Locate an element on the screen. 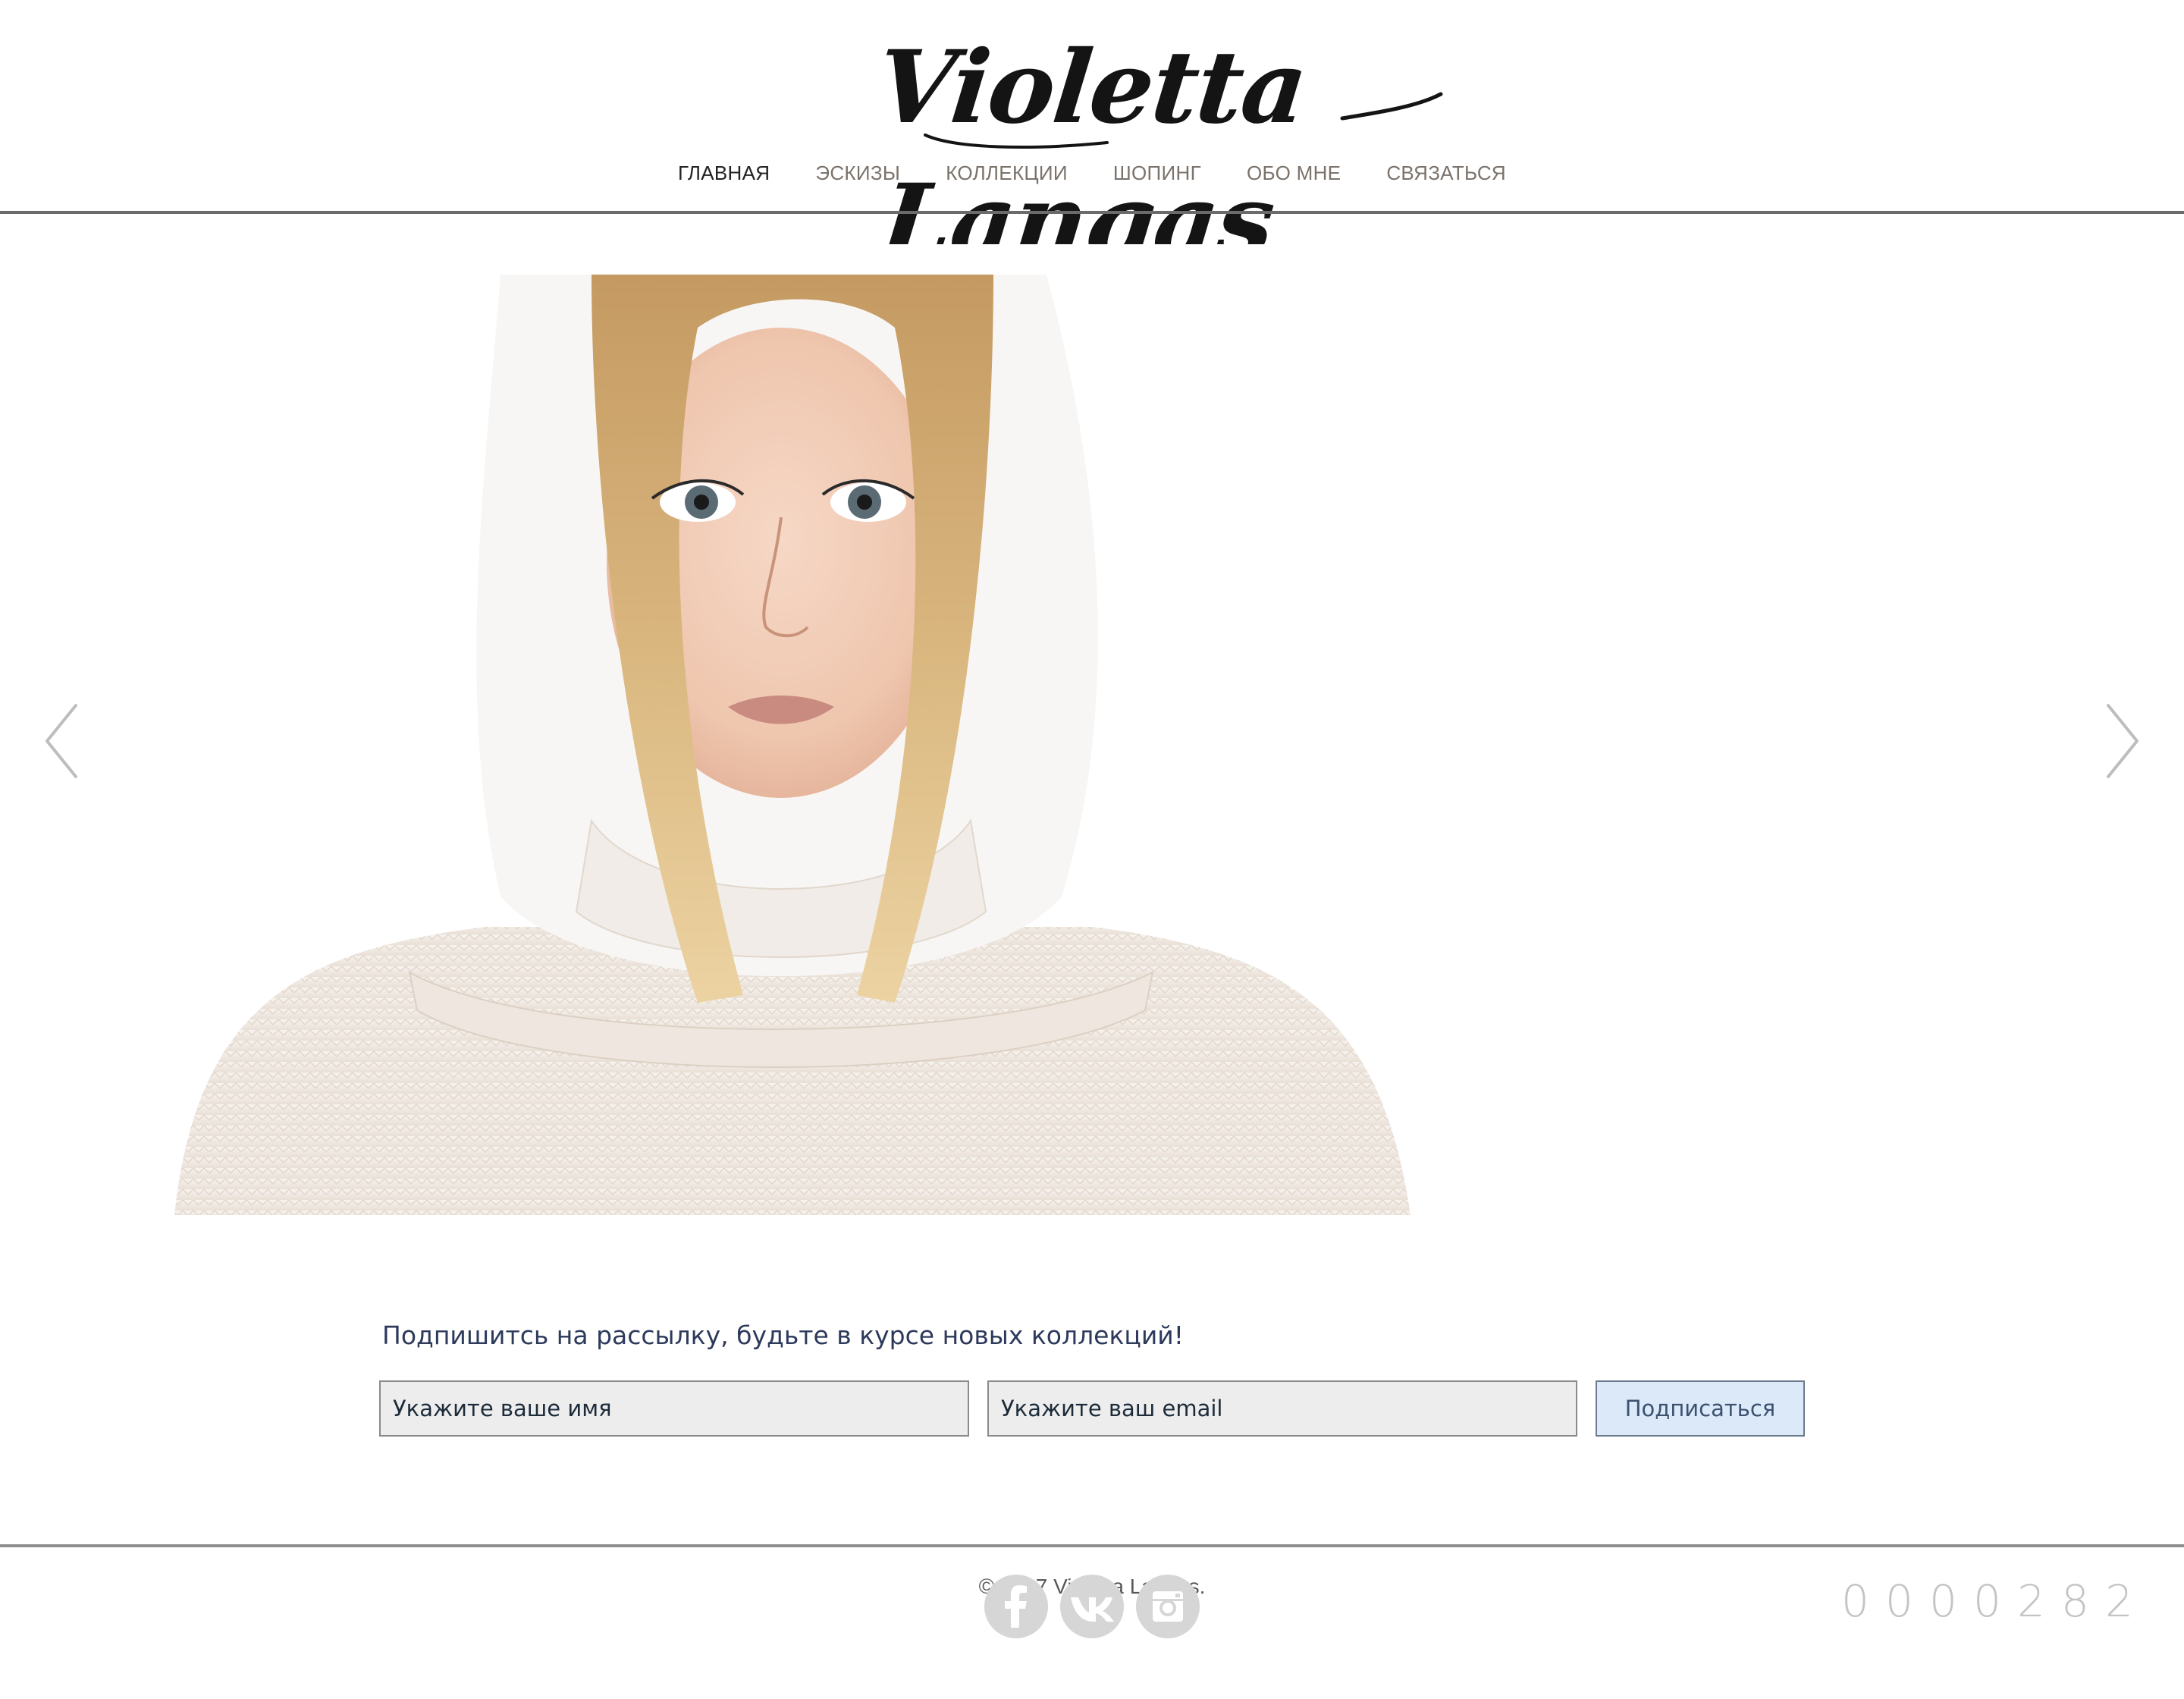 The image size is (2184, 1699). vk-link is located at coordinates (1092, 1607).